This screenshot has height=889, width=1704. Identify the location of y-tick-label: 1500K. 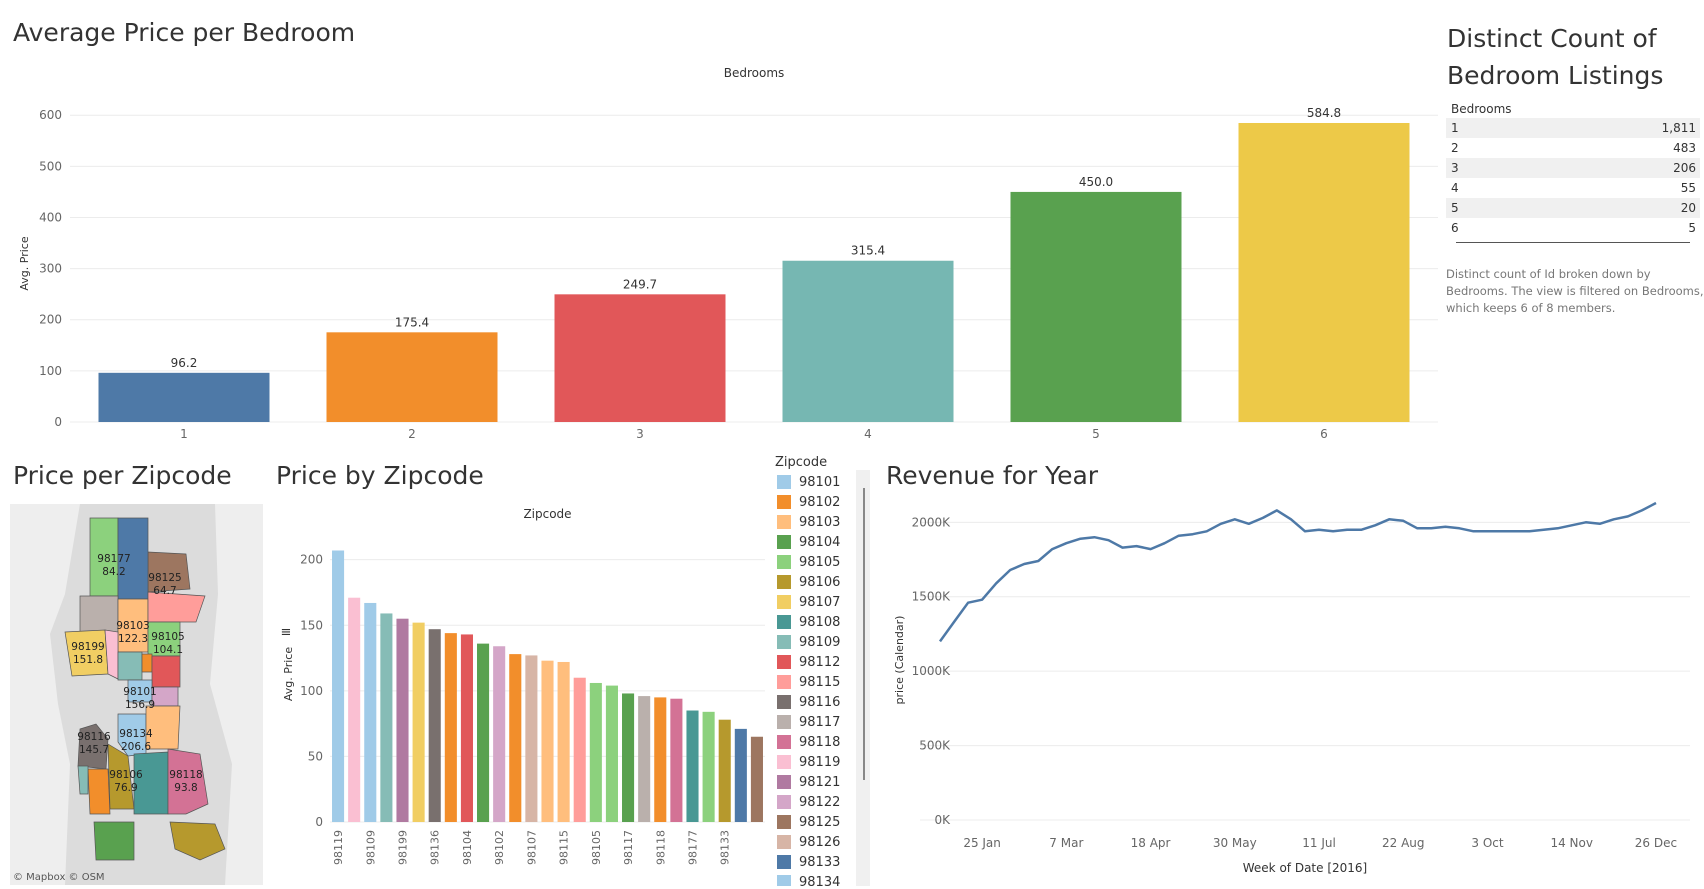
(932, 597).